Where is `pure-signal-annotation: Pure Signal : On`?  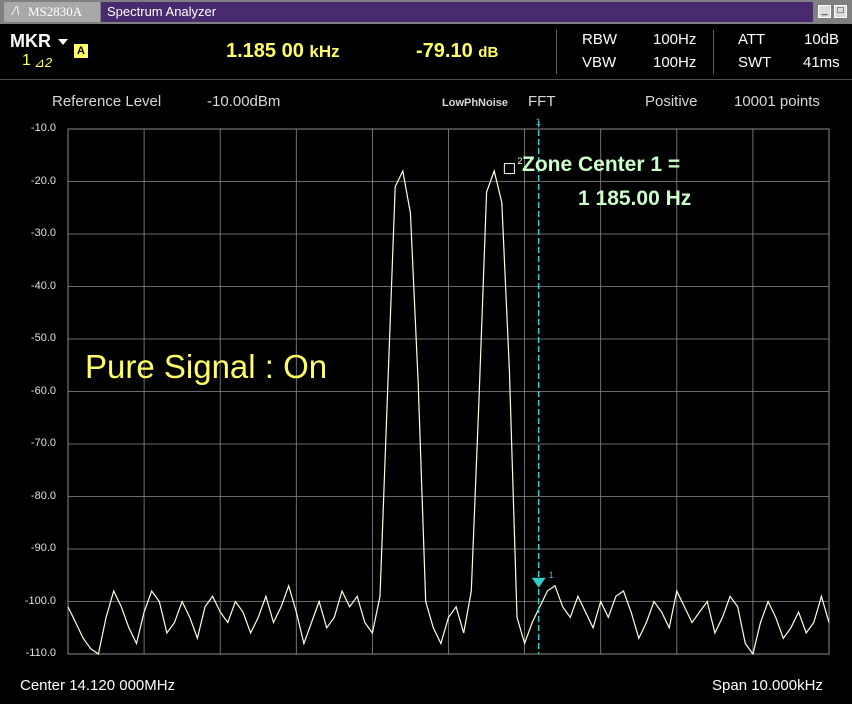 pure-signal-annotation: Pure Signal : On is located at coordinates (206, 366).